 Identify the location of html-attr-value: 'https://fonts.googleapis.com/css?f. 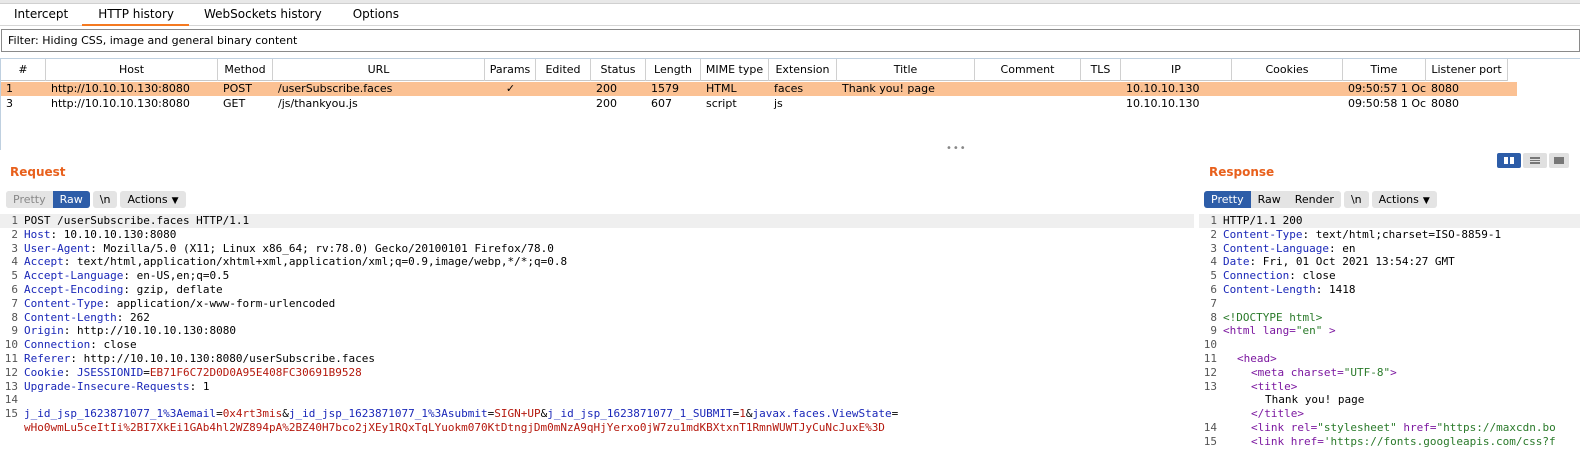
(1439, 441).